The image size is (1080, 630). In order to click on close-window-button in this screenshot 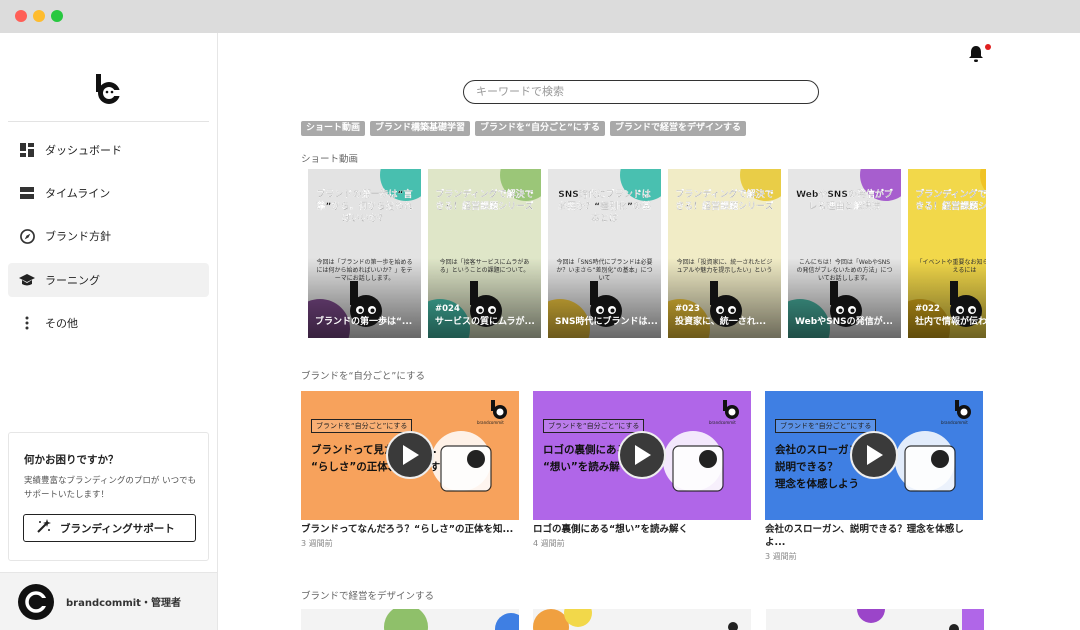, I will do `click(21, 16)`.